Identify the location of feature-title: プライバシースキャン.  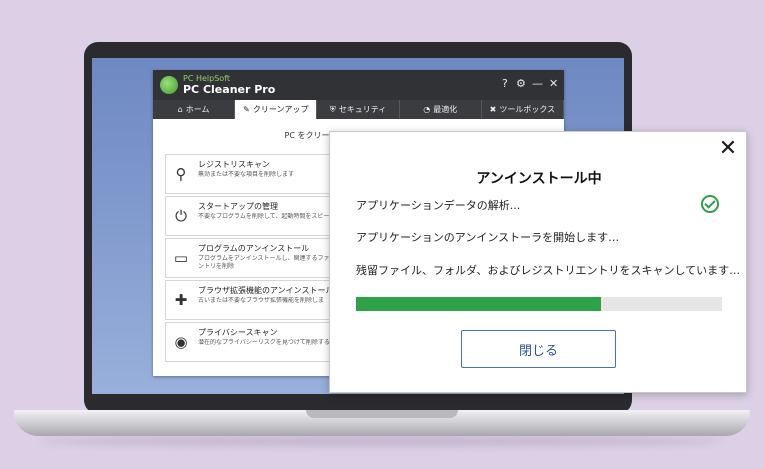
(238, 332).